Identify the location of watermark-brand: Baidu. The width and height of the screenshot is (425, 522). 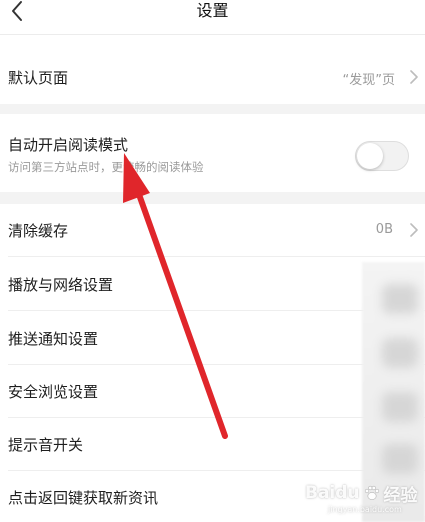
(332, 493).